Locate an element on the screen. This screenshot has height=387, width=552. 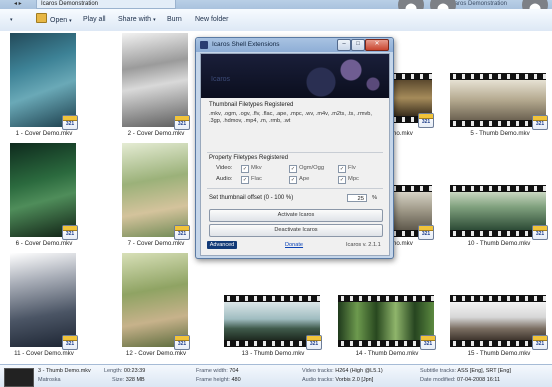
banner-brand: Icaros is located at coordinates (221, 79).